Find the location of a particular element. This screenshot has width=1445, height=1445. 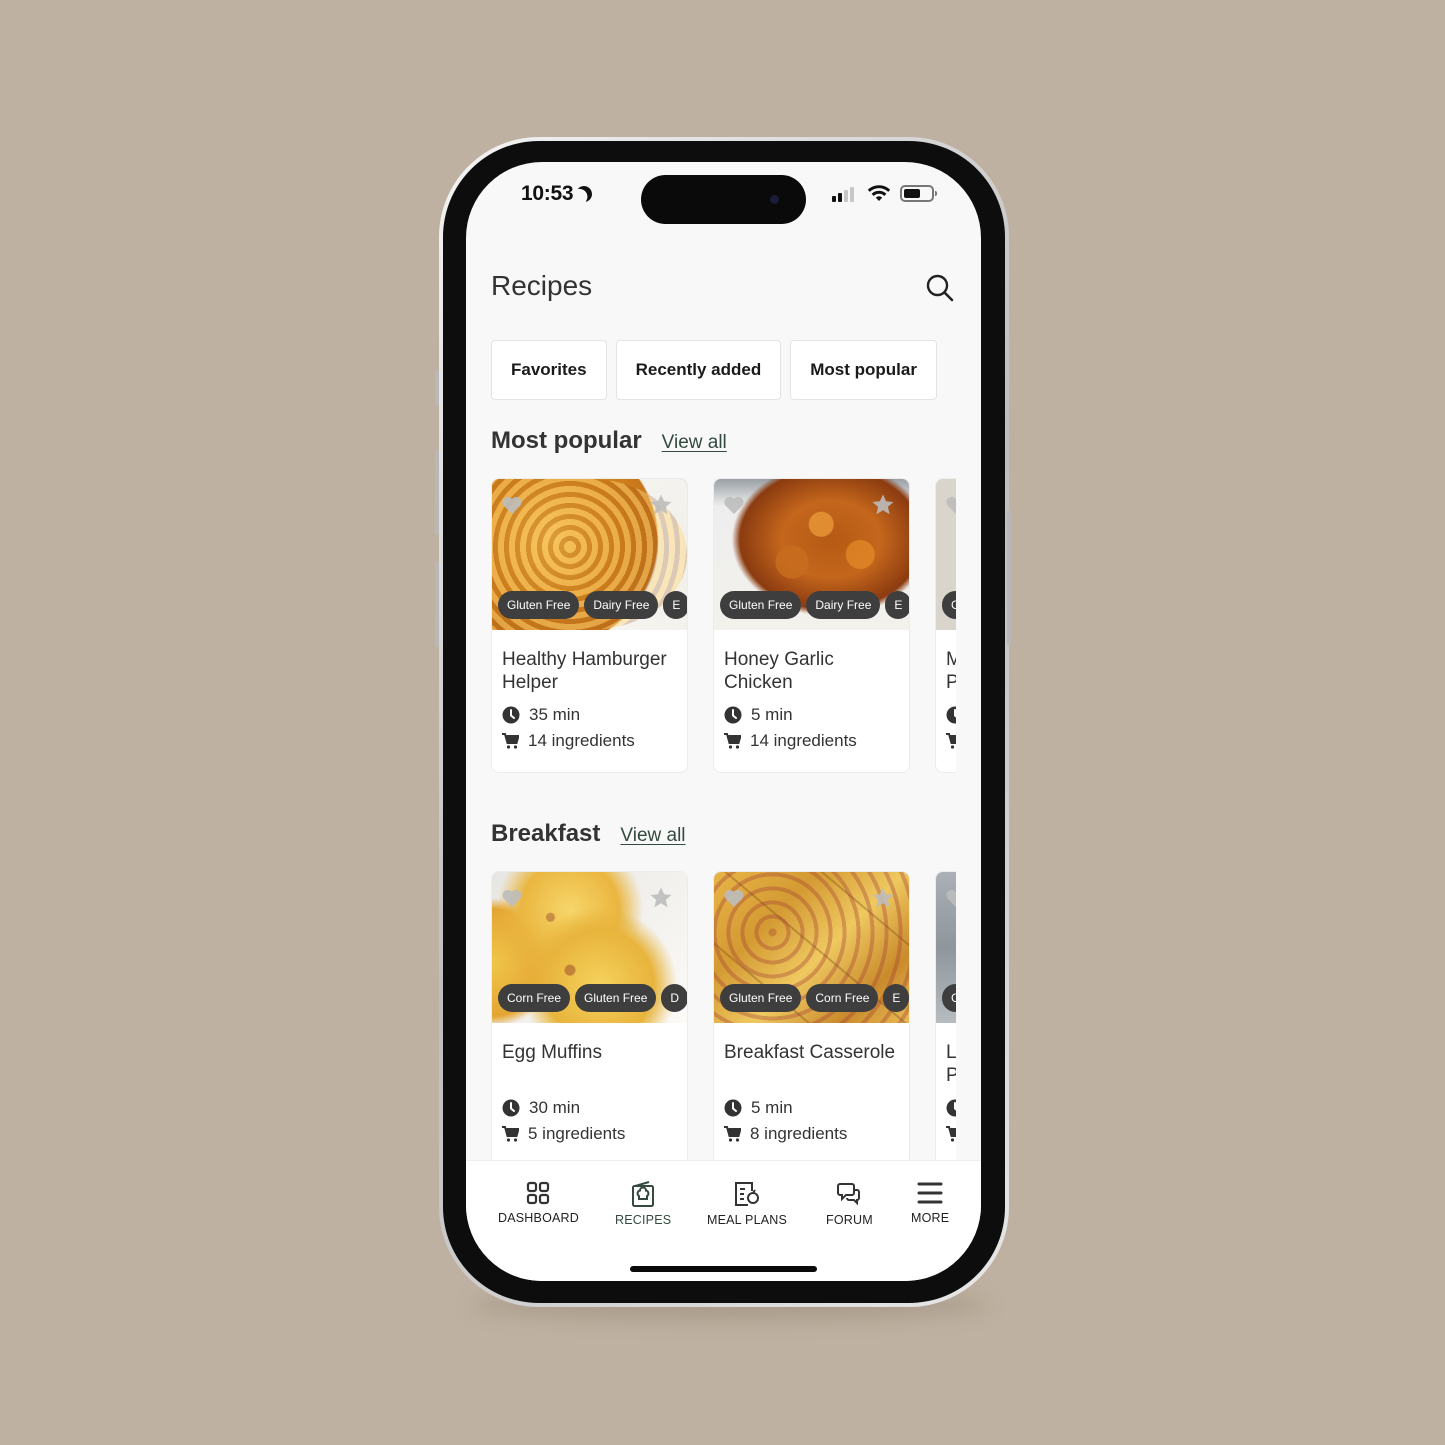

moon-icon is located at coordinates (584, 194).